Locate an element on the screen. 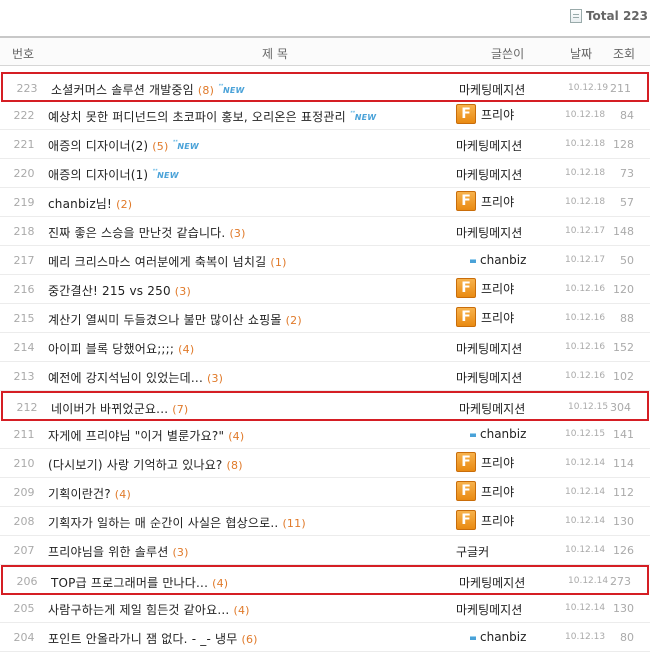  post-title-link: 프리야님을 위한 솔루션 is located at coordinates (108, 552).